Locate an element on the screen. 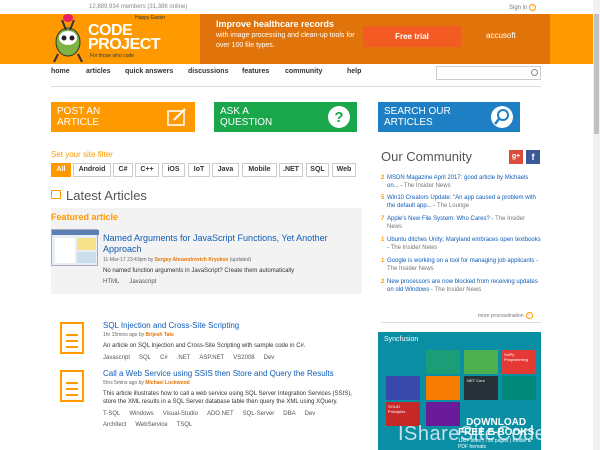  nav-home: home is located at coordinates (60, 71).